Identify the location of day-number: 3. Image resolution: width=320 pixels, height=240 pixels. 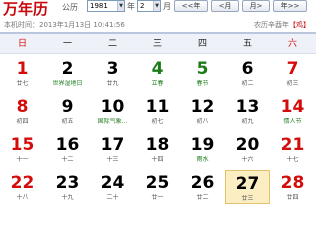
(112, 69).